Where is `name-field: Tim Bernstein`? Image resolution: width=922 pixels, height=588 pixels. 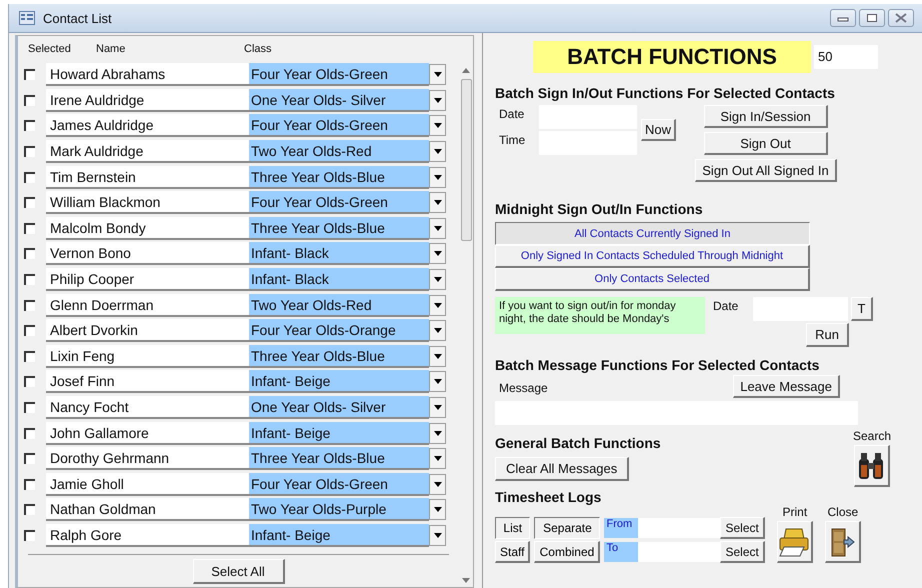
name-field: Tim Bernstein is located at coordinates (147, 177).